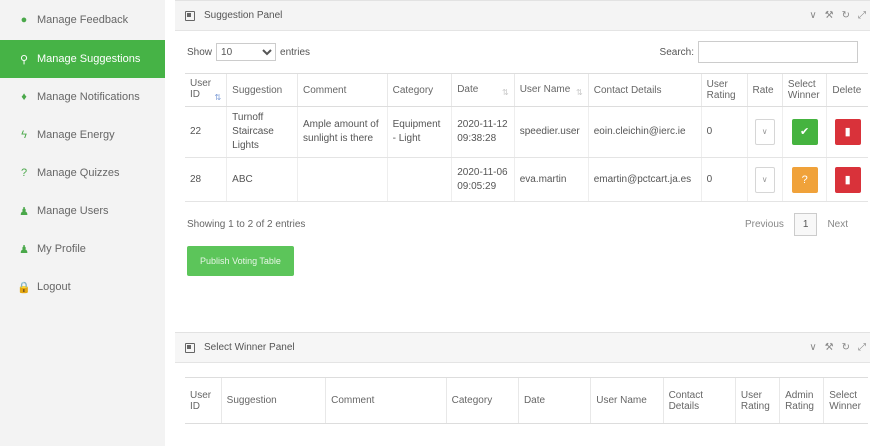 The image size is (870, 446). What do you see at coordinates (82, 211) in the screenshot?
I see `sidebar-item-manage-users: ♟ Manage Users` at bounding box center [82, 211].